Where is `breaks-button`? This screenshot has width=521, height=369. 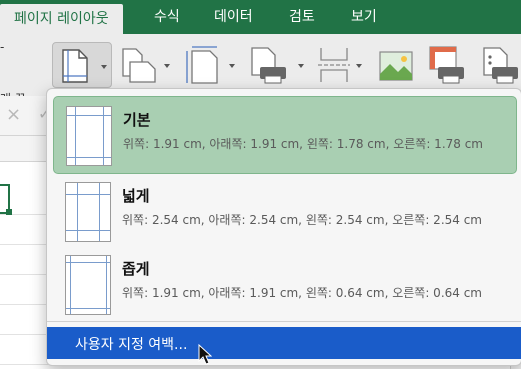 breaks-button is located at coordinates (341, 65).